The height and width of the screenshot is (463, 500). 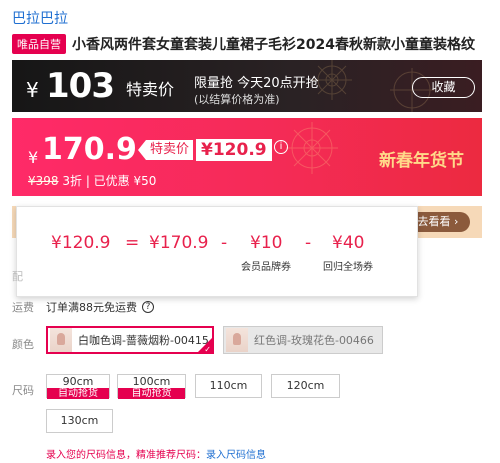 What do you see at coordinates (281, 147) in the screenshot?
I see `info-icon: i` at bounding box center [281, 147].